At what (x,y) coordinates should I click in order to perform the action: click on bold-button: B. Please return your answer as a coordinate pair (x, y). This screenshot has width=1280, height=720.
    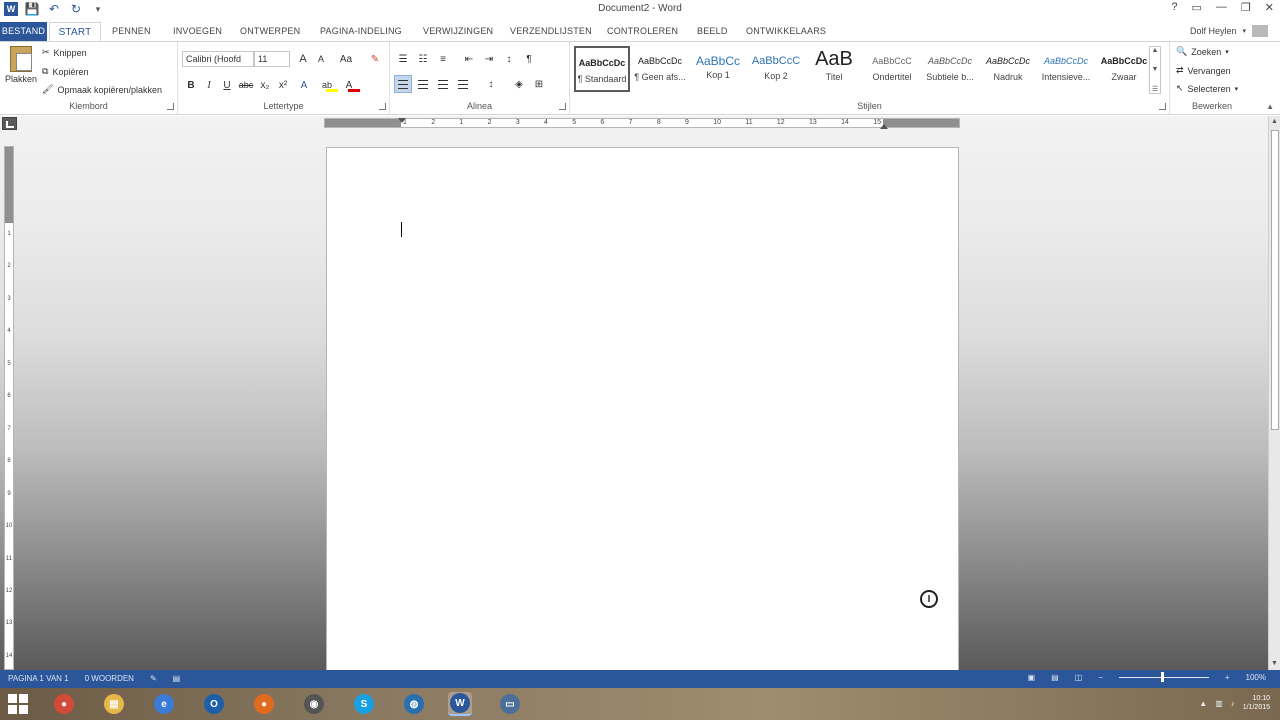
    Looking at the image, I should click on (191, 85).